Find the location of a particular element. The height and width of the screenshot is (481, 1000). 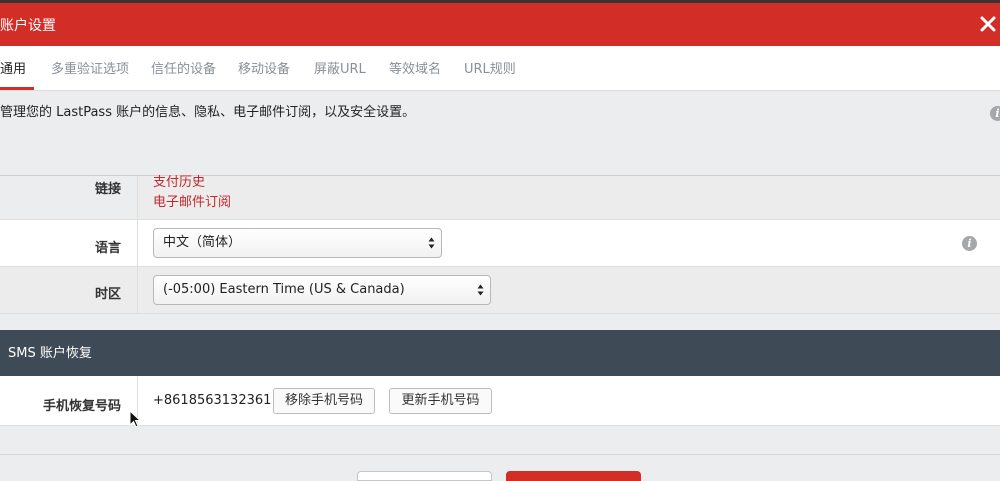

tab-bar: 通用 多重验证选项 信任的设备 移动设备 屏蔽URL 等效域名 URL规则 is located at coordinates (500, 68).